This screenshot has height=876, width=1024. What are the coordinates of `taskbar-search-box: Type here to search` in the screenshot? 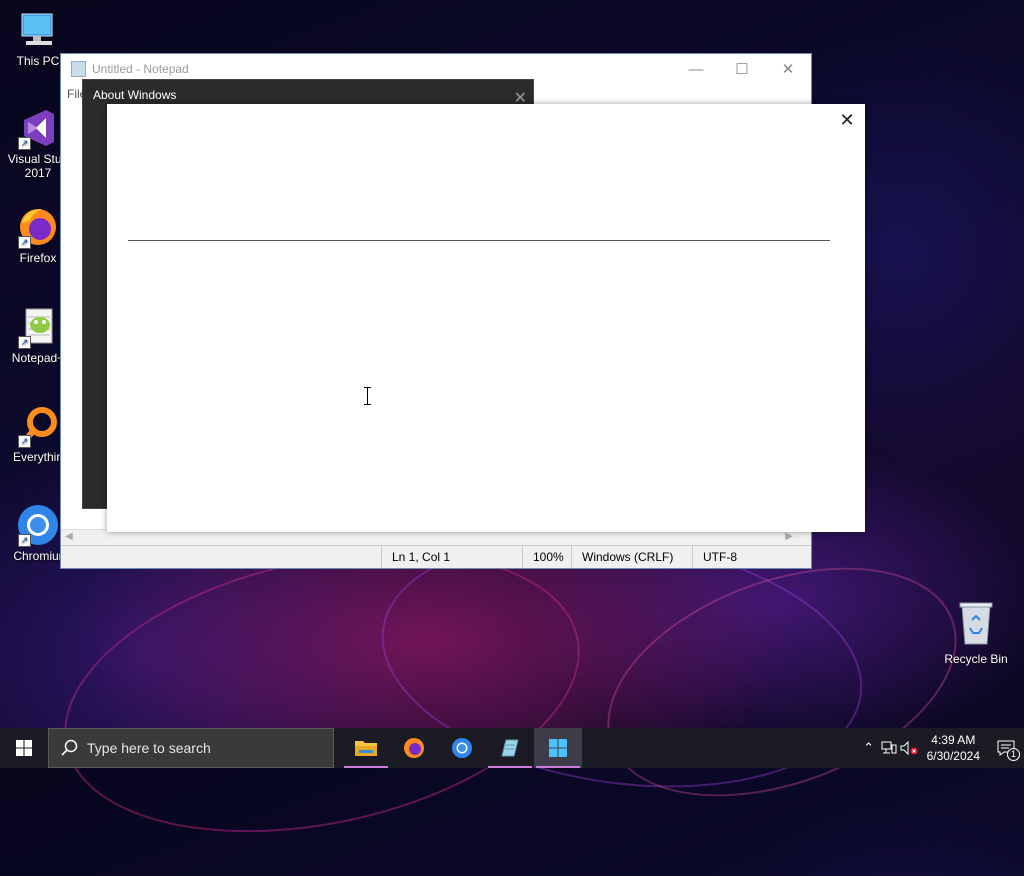 It's located at (191, 748).